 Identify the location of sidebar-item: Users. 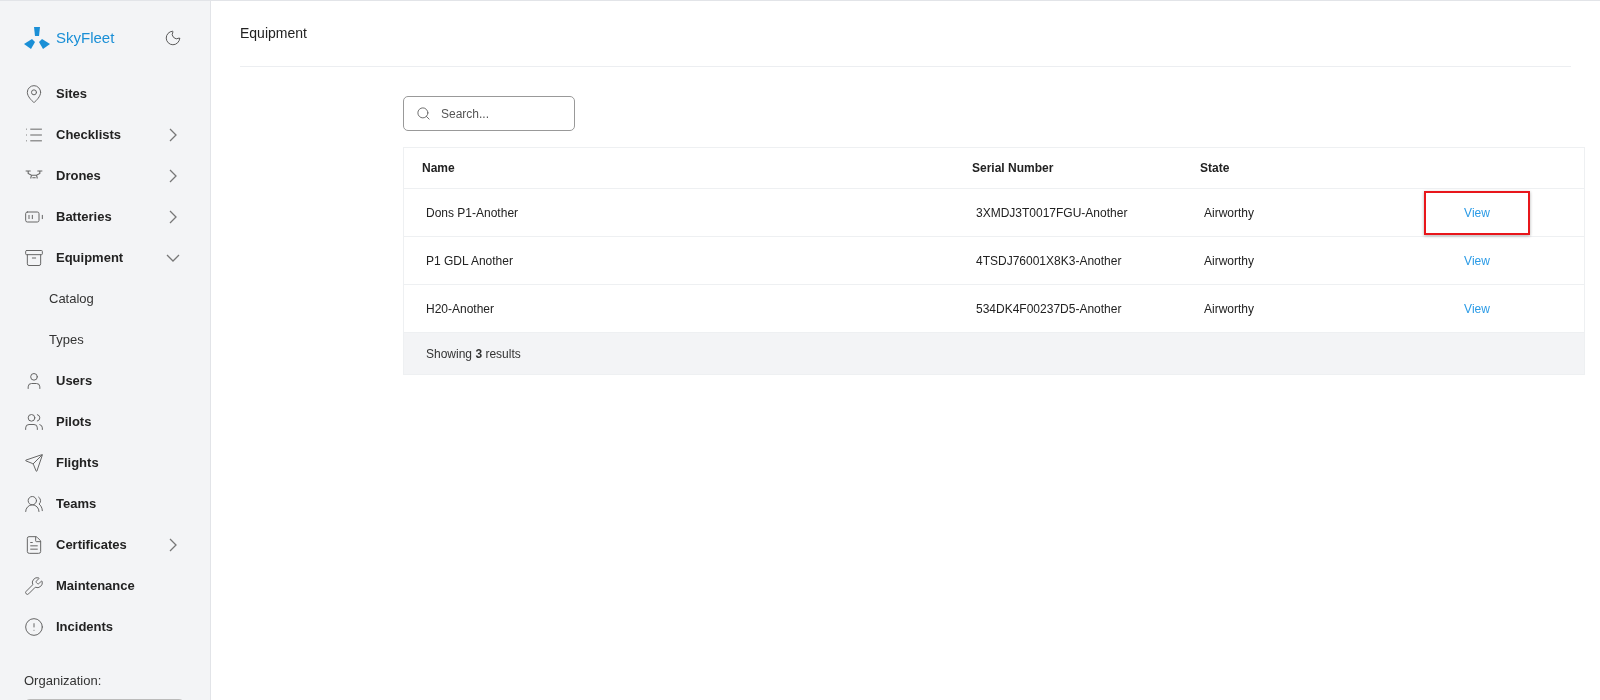
(105, 380).